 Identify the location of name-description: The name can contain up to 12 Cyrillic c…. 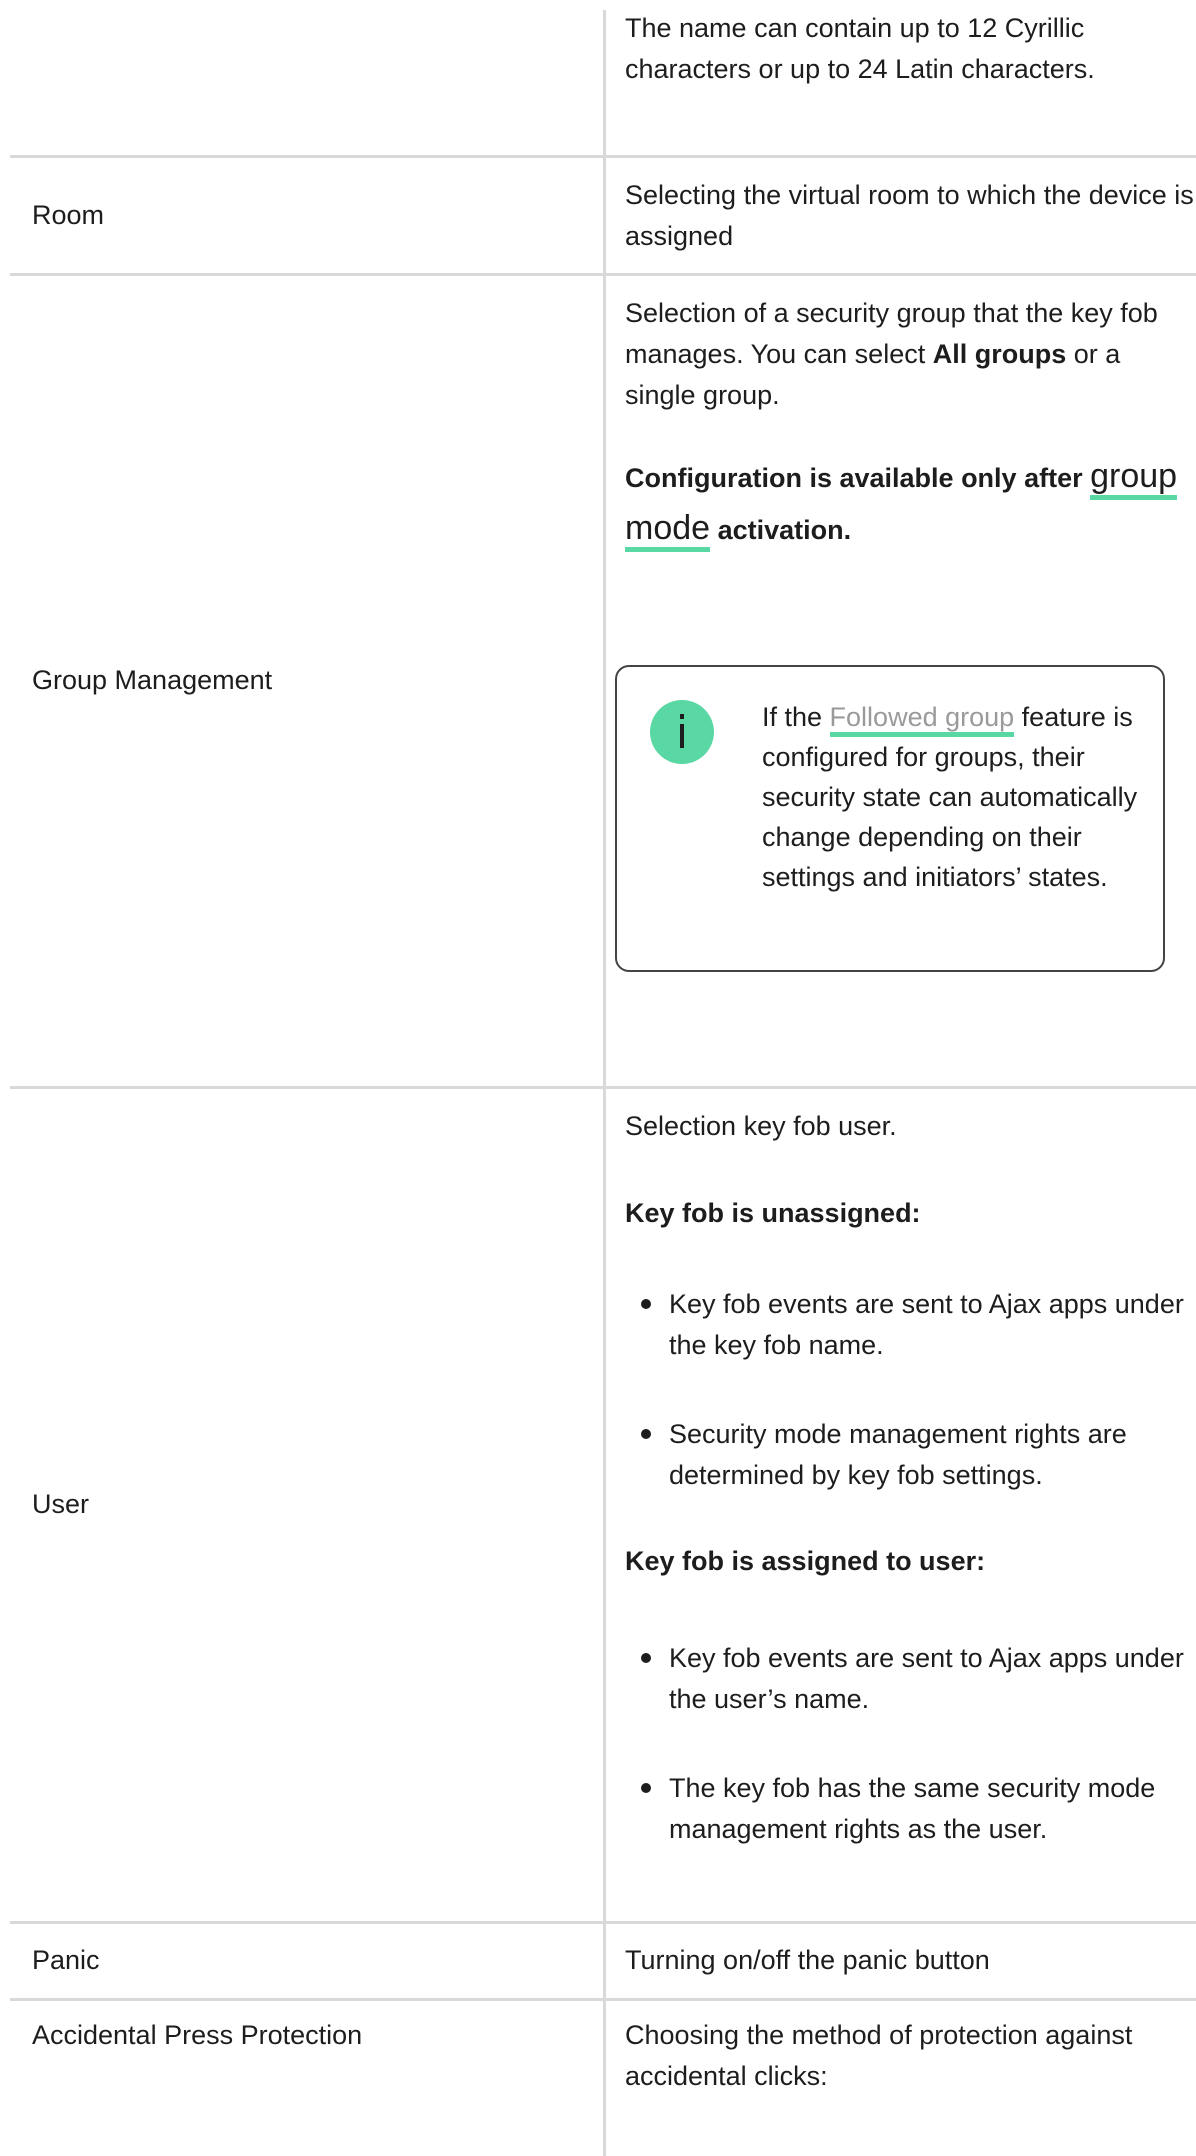
(860, 48).